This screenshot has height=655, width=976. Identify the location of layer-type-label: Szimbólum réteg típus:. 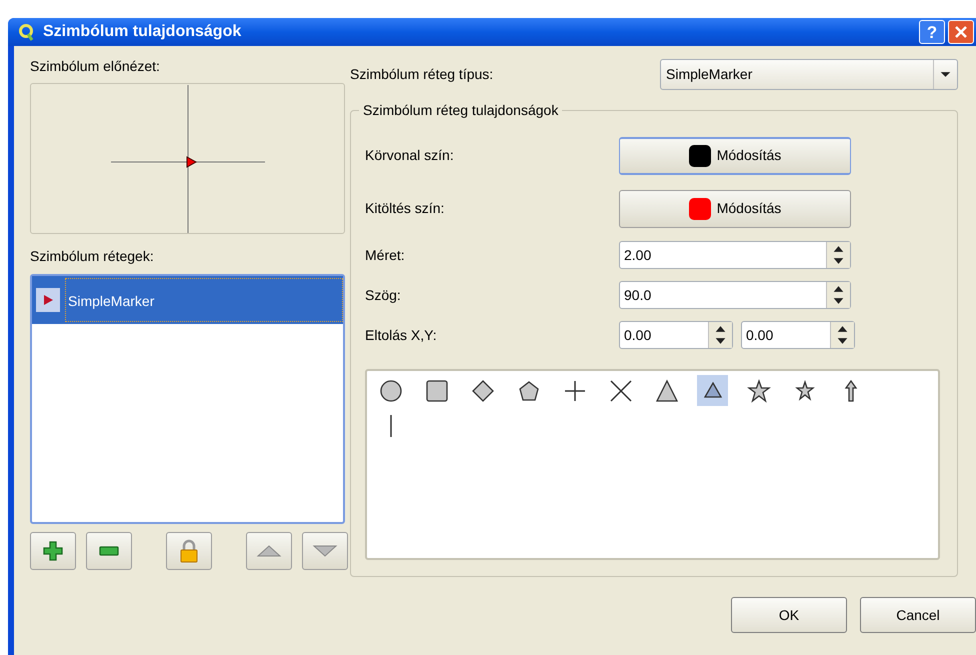
(422, 74).